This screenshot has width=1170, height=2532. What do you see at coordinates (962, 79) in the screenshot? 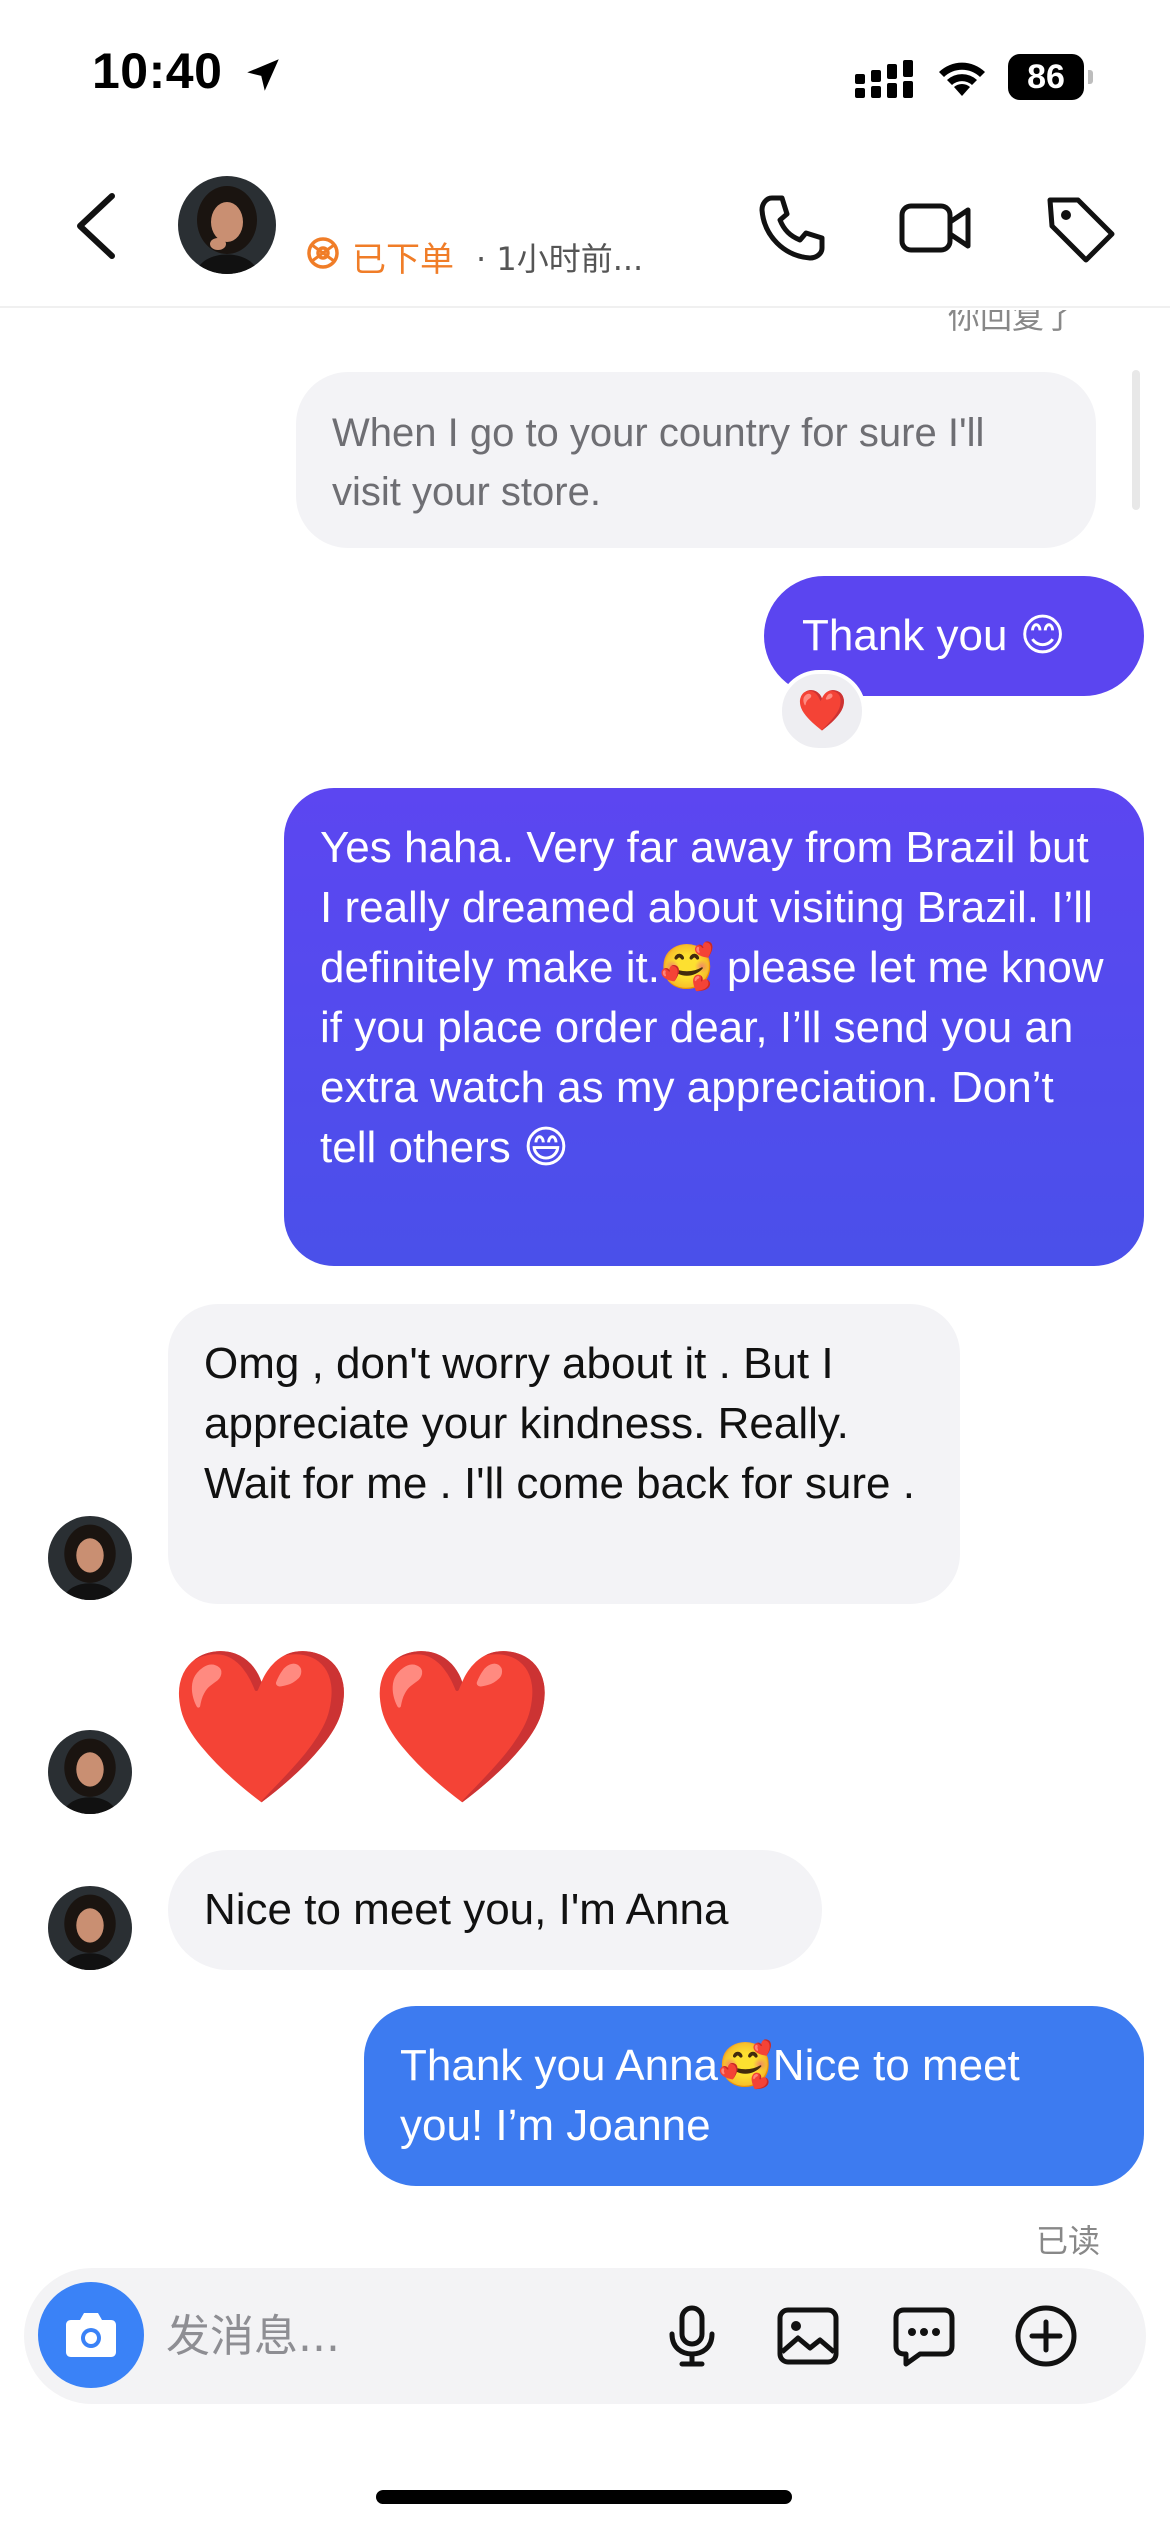
I see `wifi-icon` at bounding box center [962, 79].